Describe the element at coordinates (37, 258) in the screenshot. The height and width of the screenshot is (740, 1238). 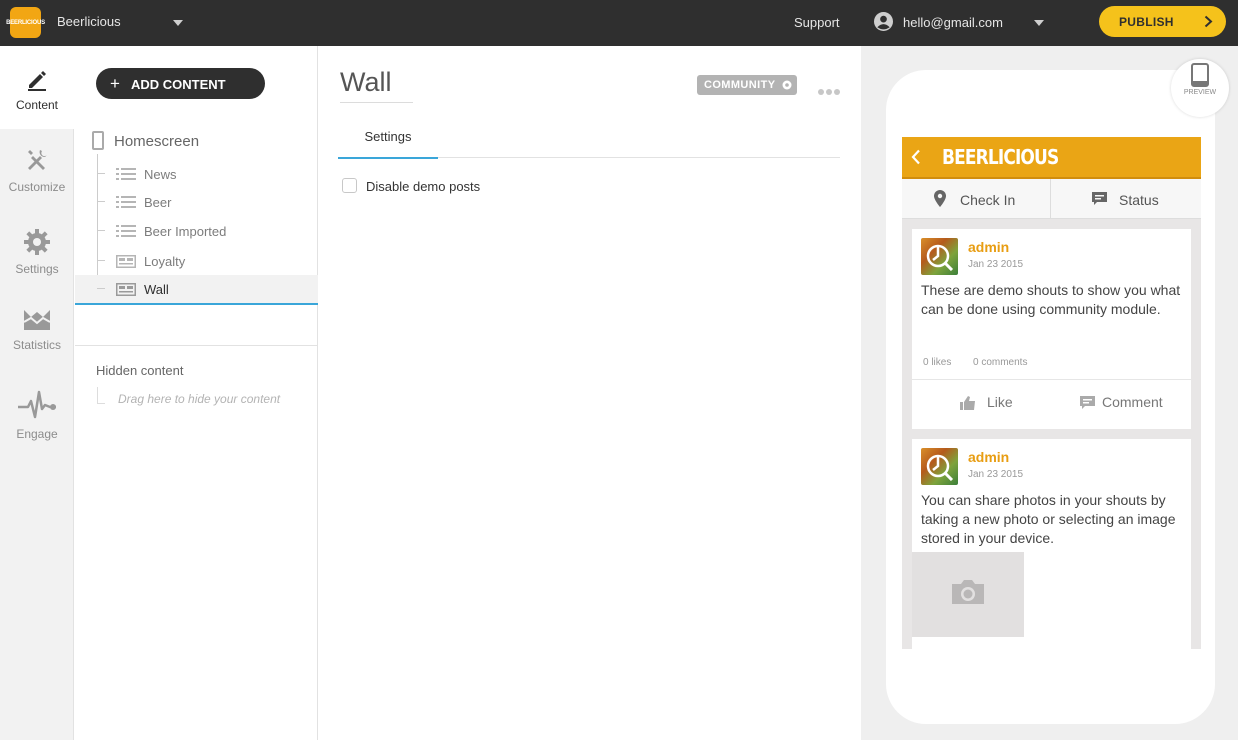
I see `nav-settings: Settings` at that location.